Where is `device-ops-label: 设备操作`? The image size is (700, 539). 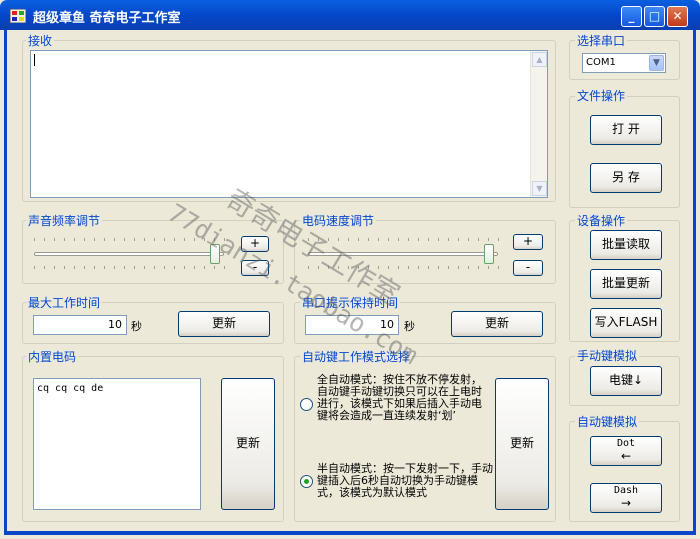
device-ops-label: 设备操作 is located at coordinates (601, 220).